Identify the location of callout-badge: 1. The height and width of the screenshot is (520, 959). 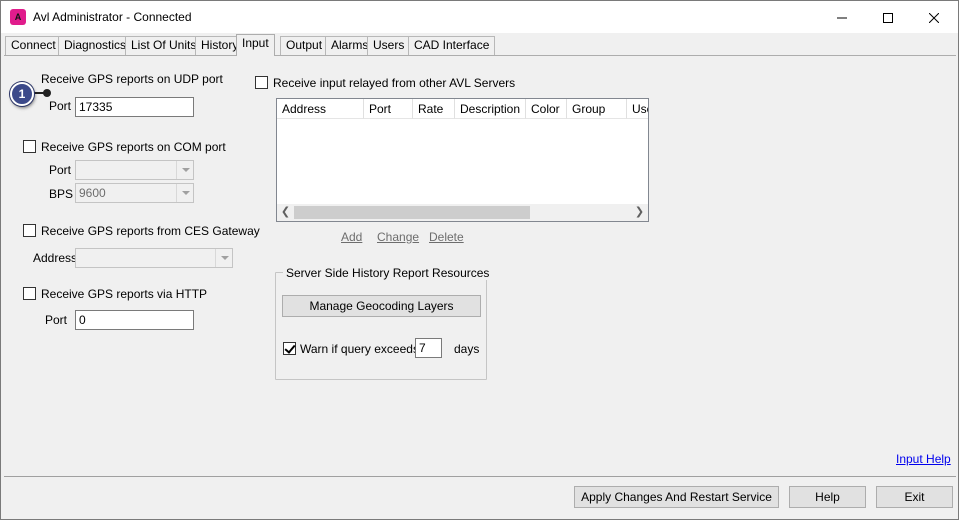
(22, 94).